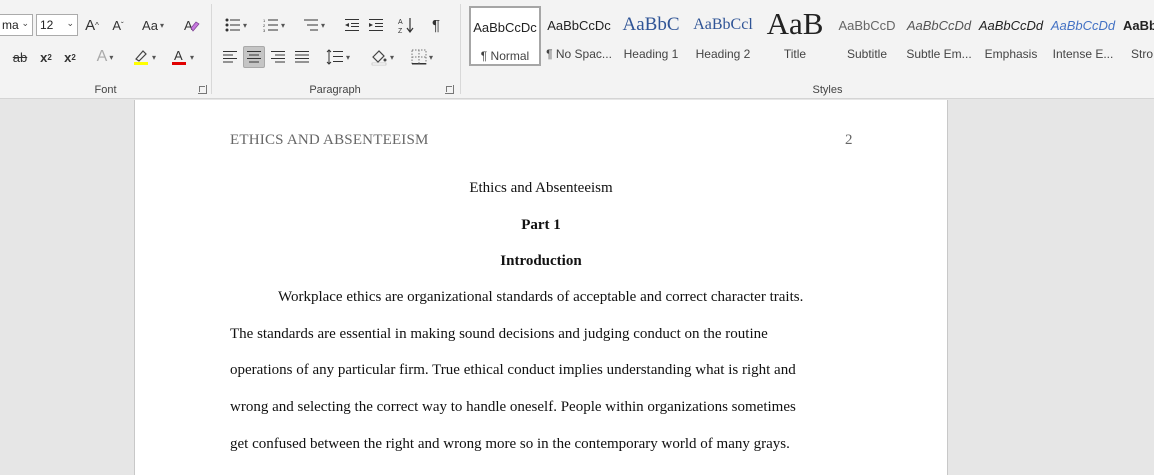  Describe the element at coordinates (153, 25) in the screenshot. I see `change-case-button: Aa ▾` at that location.